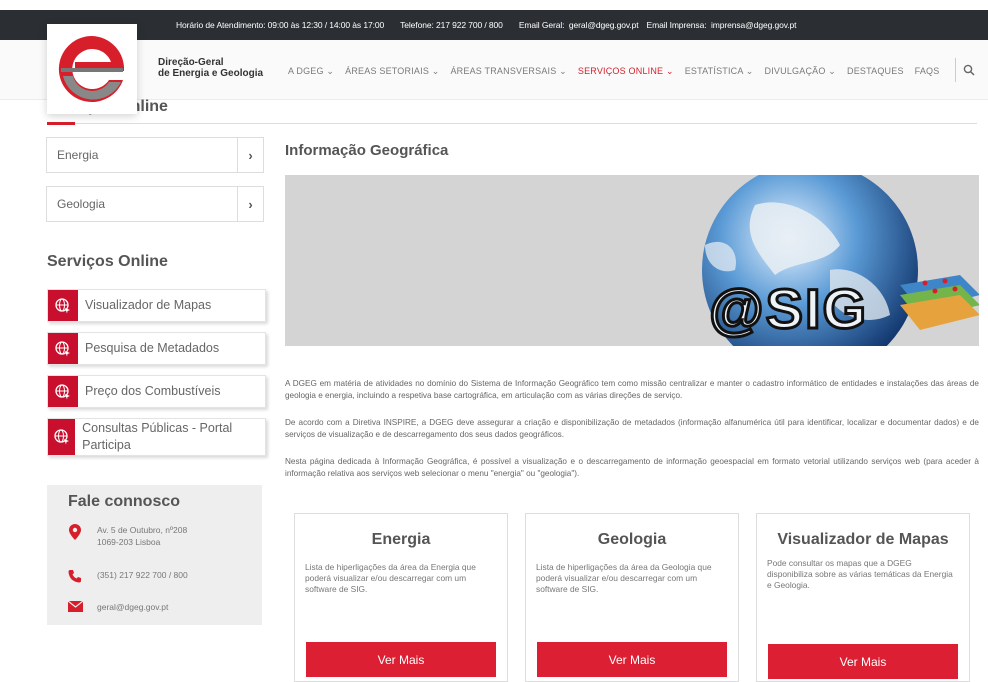  I want to click on brand-line2: de Energia e Geologia, so click(211, 73).